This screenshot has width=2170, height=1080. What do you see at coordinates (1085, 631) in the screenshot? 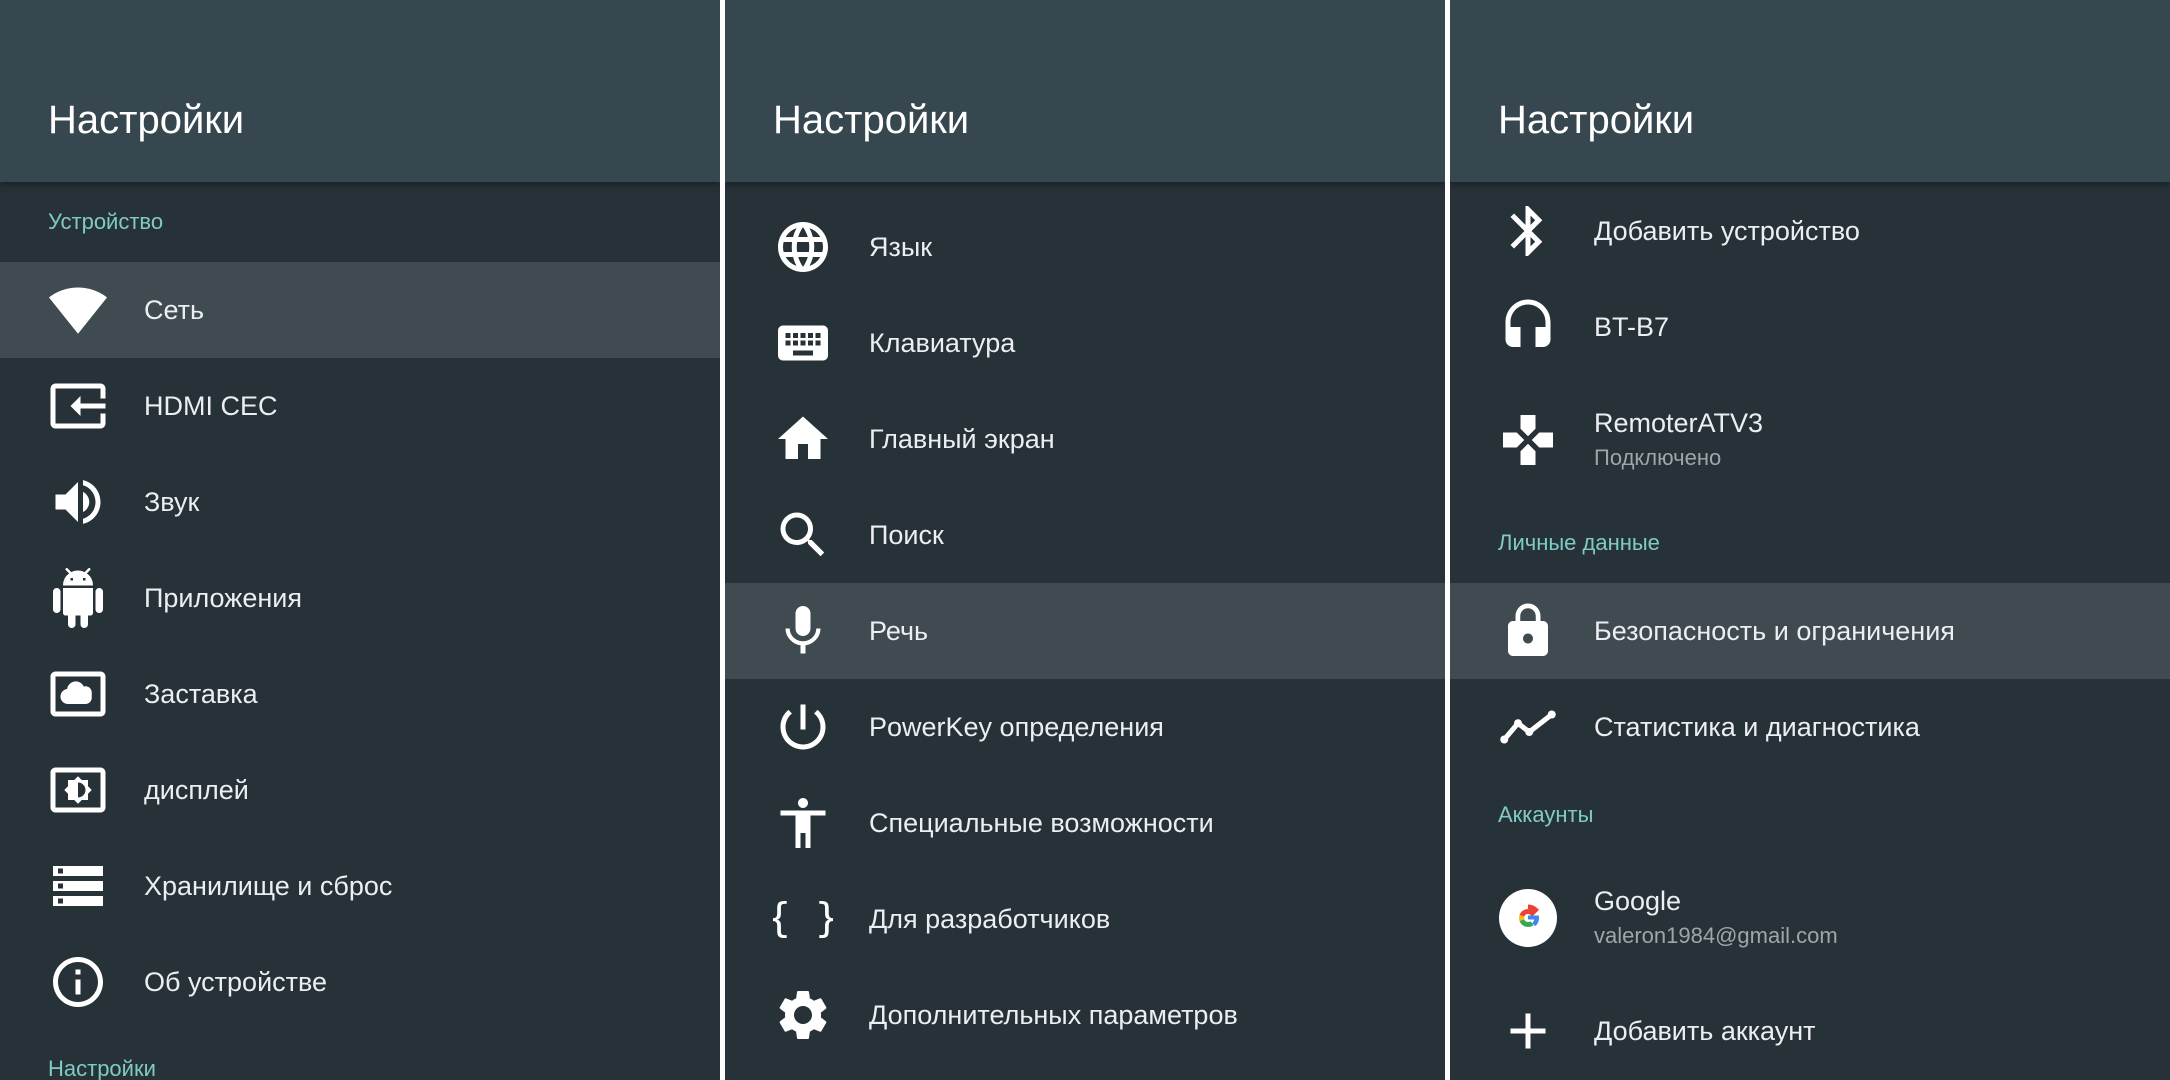
I see `menu-item-speech: Речь` at bounding box center [1085, 631].